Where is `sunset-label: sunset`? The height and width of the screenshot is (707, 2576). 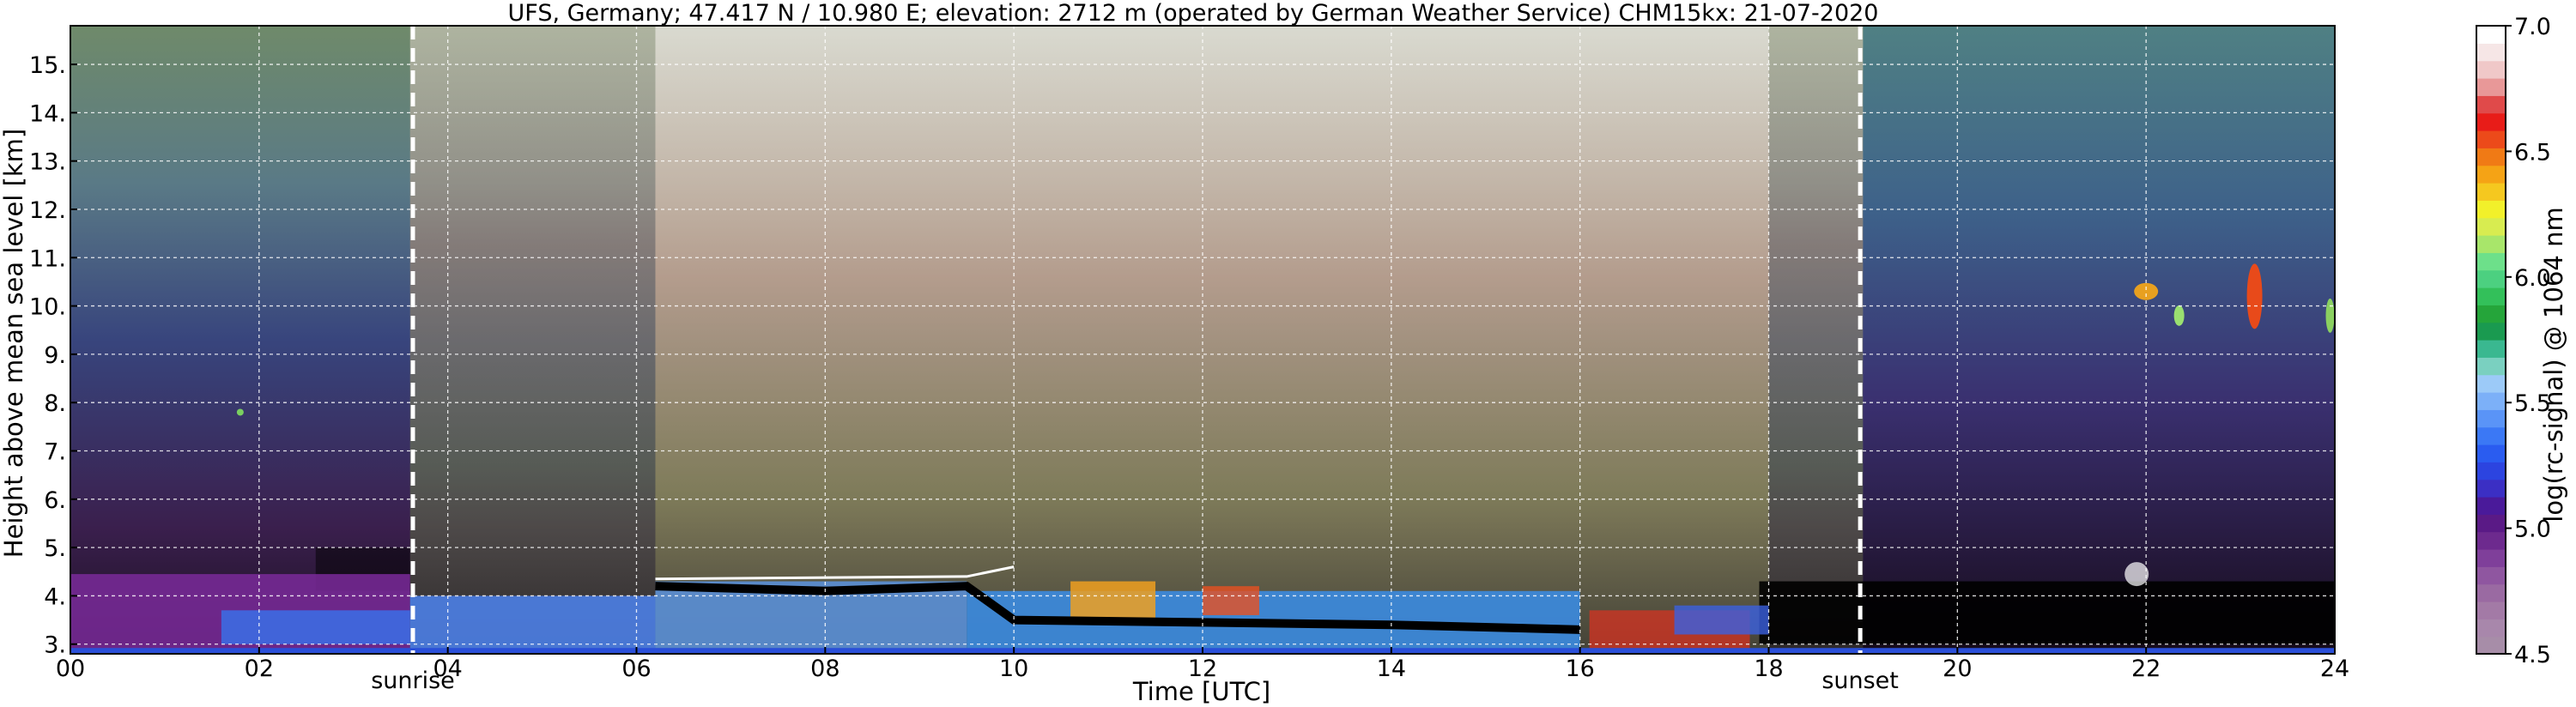
sunset-label: sunset is located at coordinates (1860, 681).